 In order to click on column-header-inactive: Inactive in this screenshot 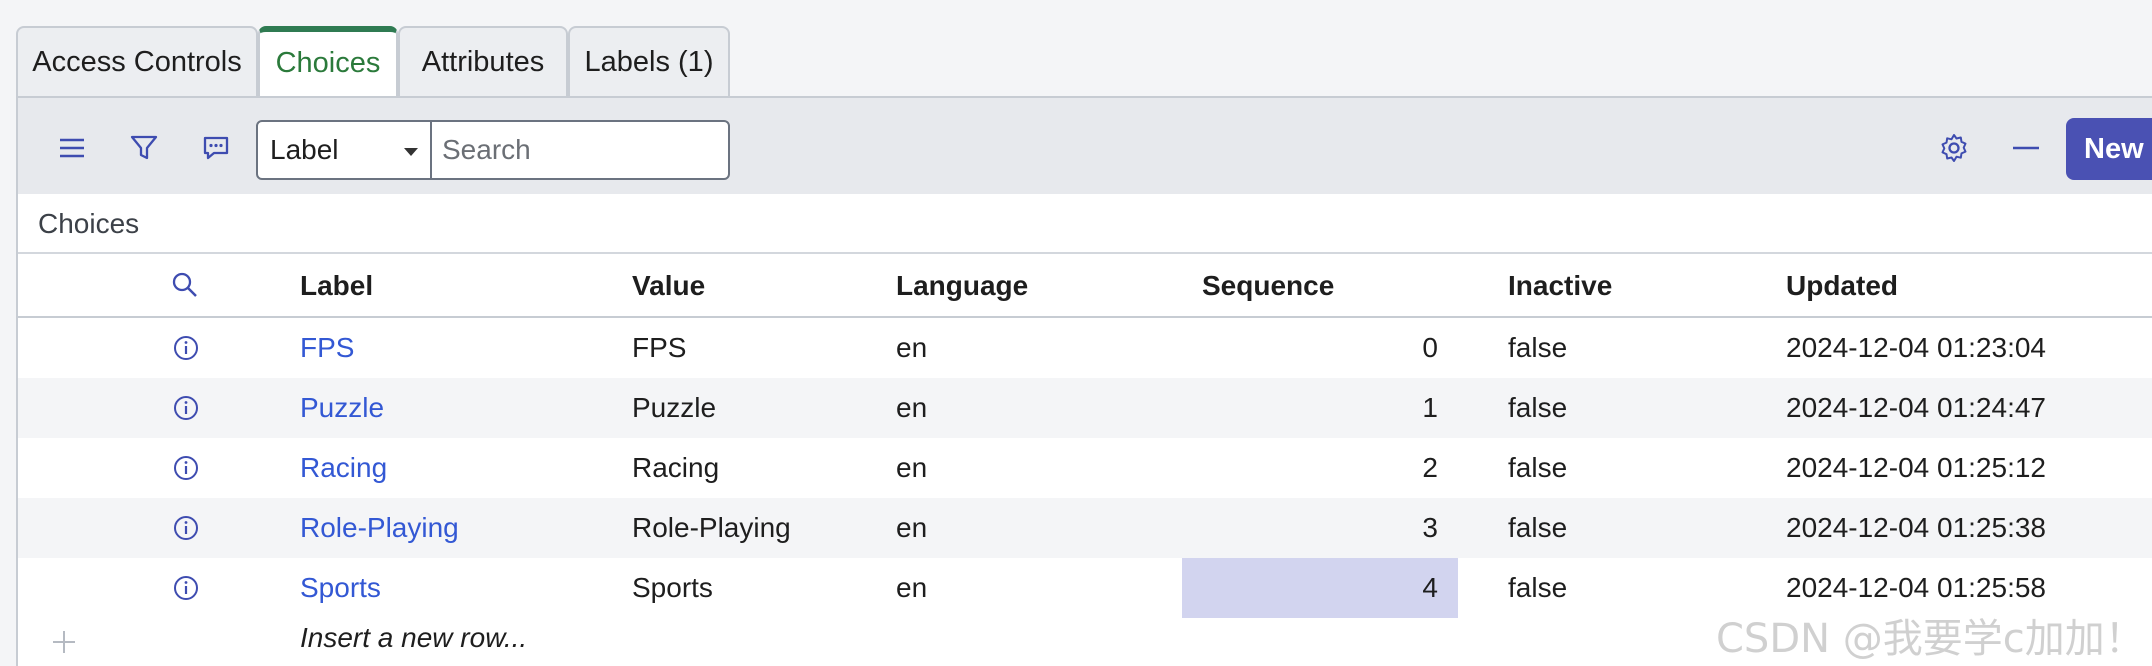, I will do `click(1560, 286)`.